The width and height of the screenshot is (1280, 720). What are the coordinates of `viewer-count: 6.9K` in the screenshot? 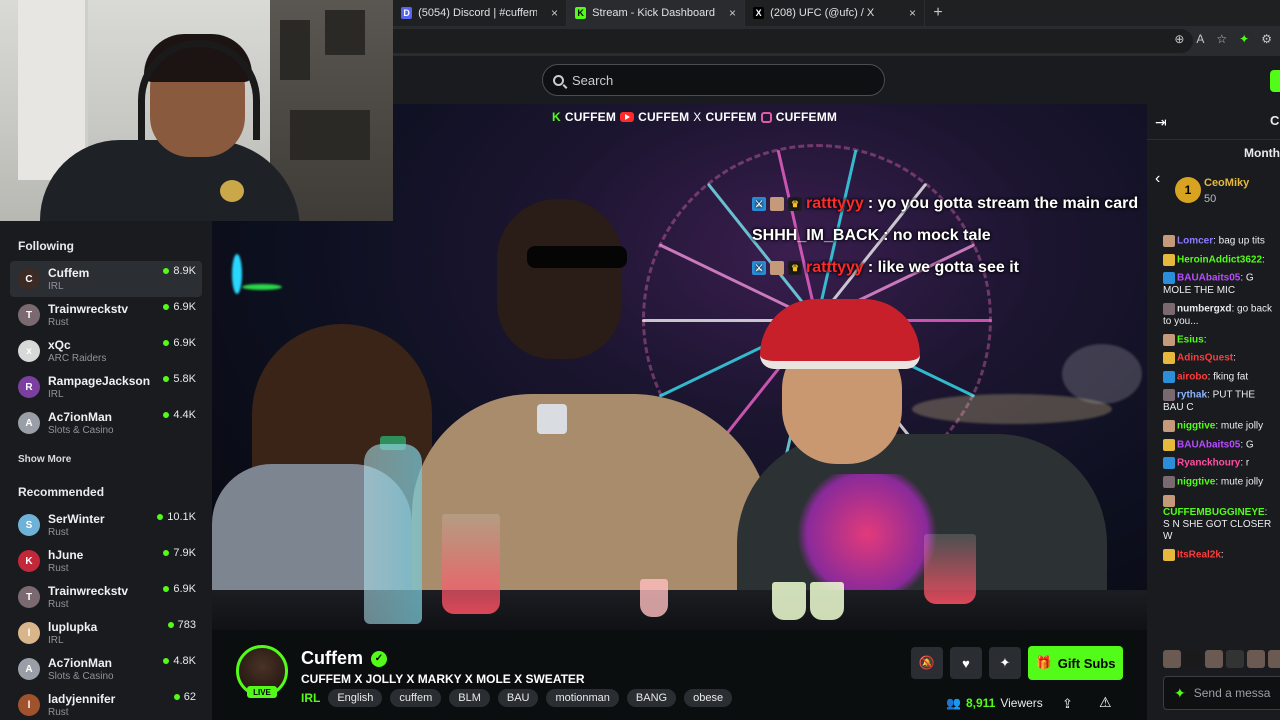 It's located at (179, 307).